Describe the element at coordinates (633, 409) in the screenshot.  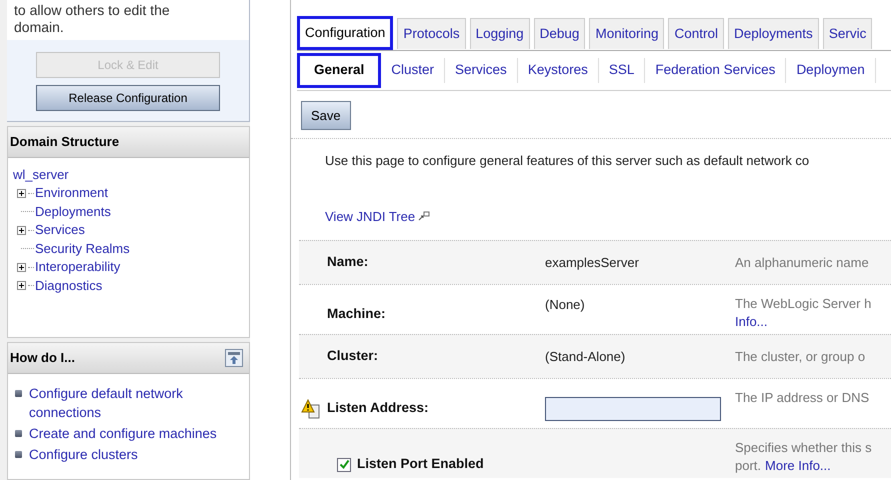
I see `text-input` at that location.